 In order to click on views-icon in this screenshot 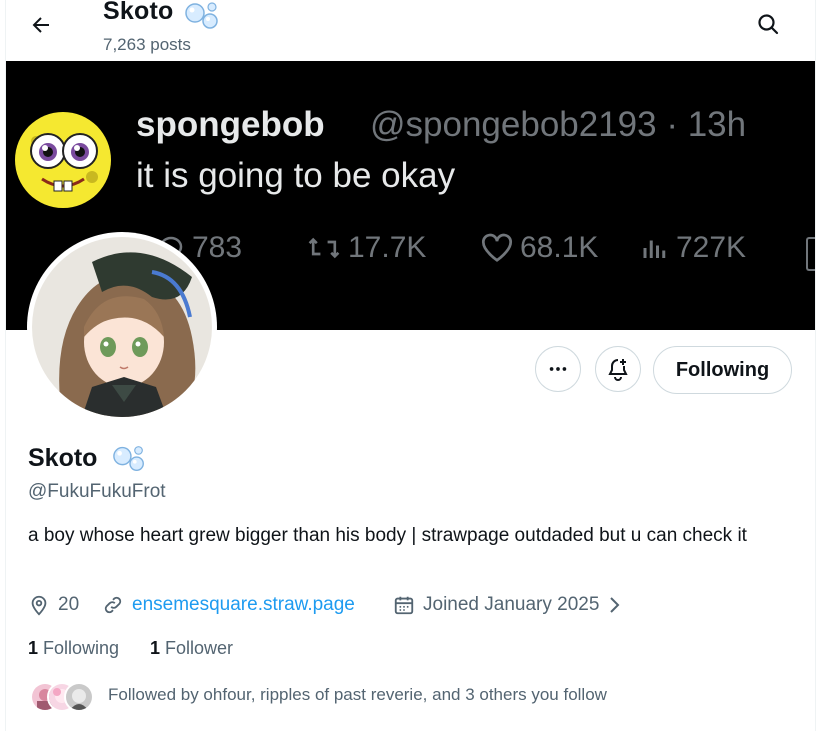, I will do `click(654, 249)`.